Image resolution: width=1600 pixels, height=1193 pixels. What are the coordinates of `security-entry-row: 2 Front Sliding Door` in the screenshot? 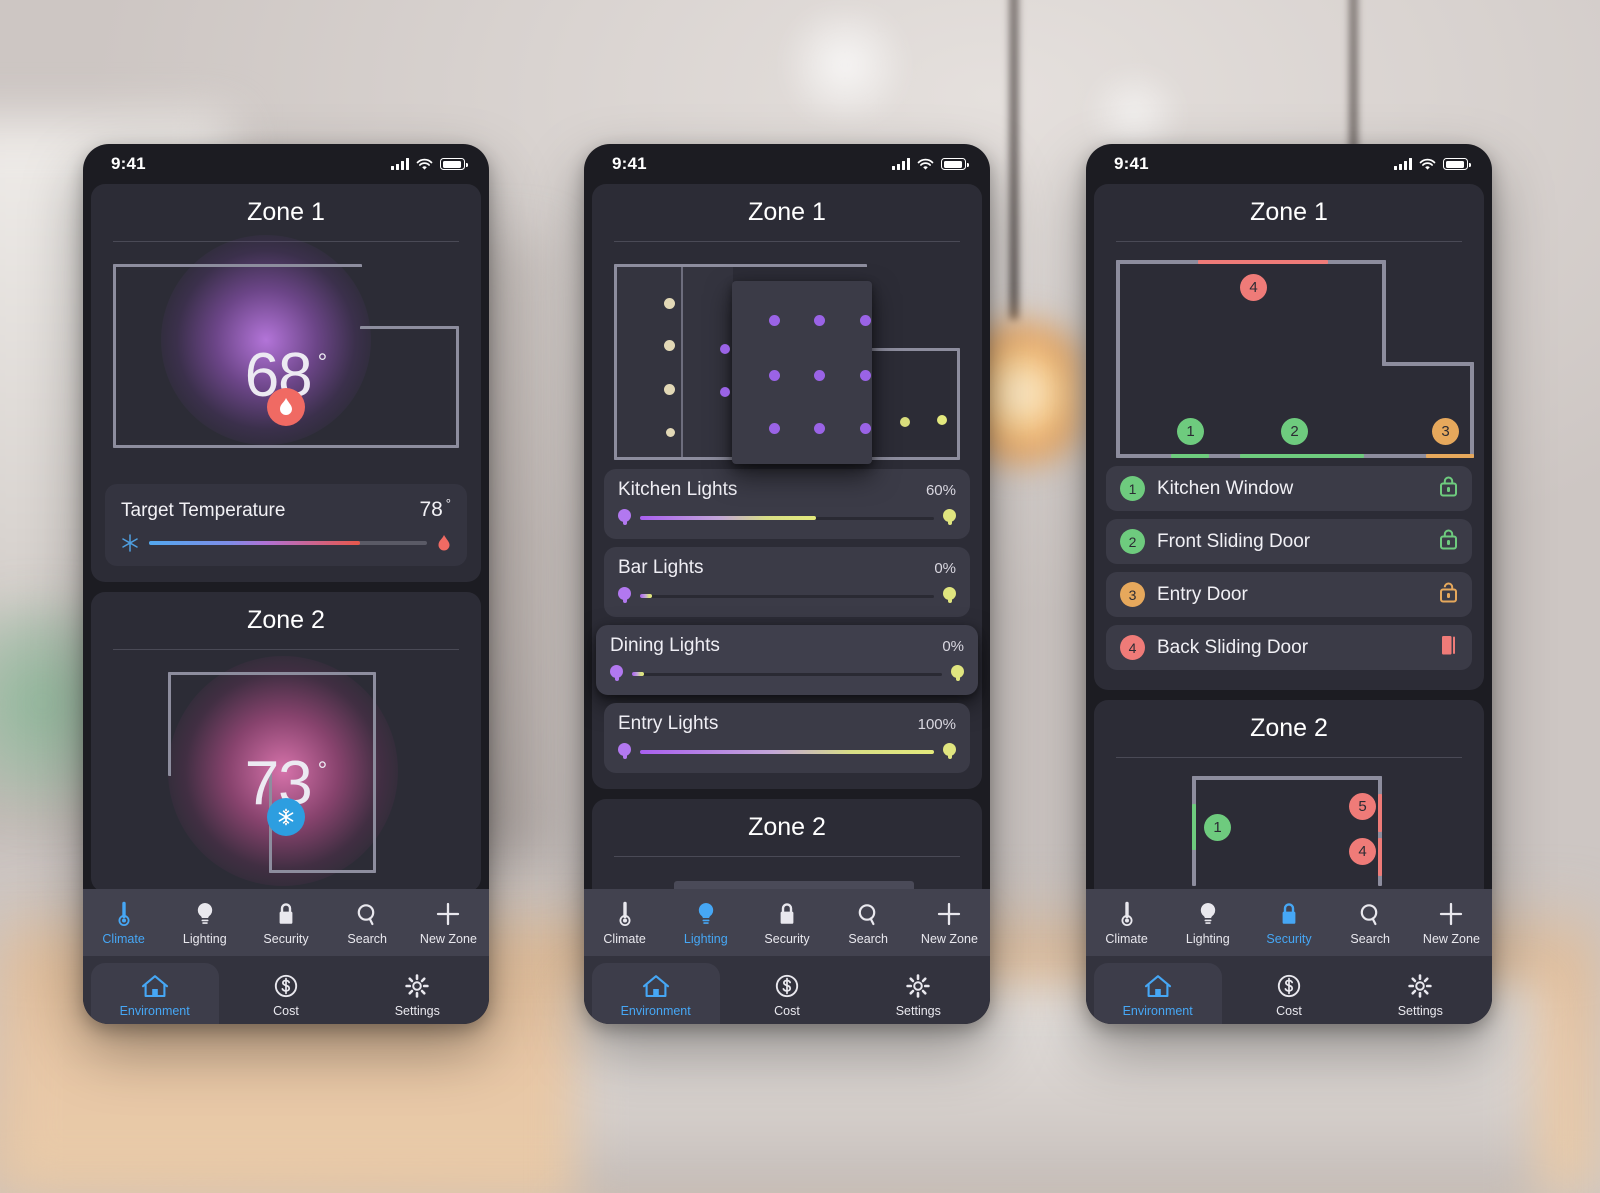 It's located at (1289, 541).